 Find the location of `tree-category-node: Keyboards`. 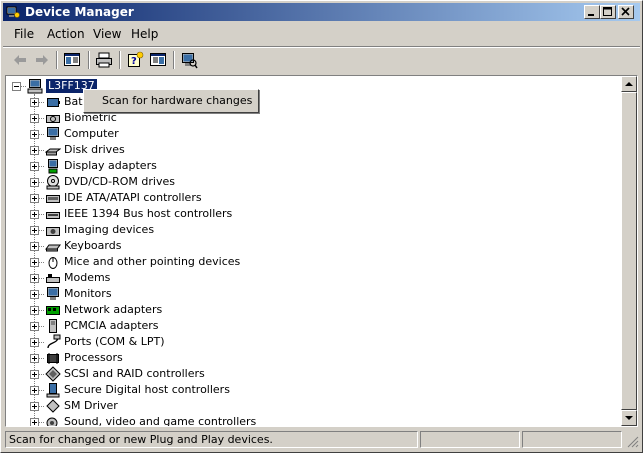

tree-category-node: Keyboards is located at coordinates (306, 246).